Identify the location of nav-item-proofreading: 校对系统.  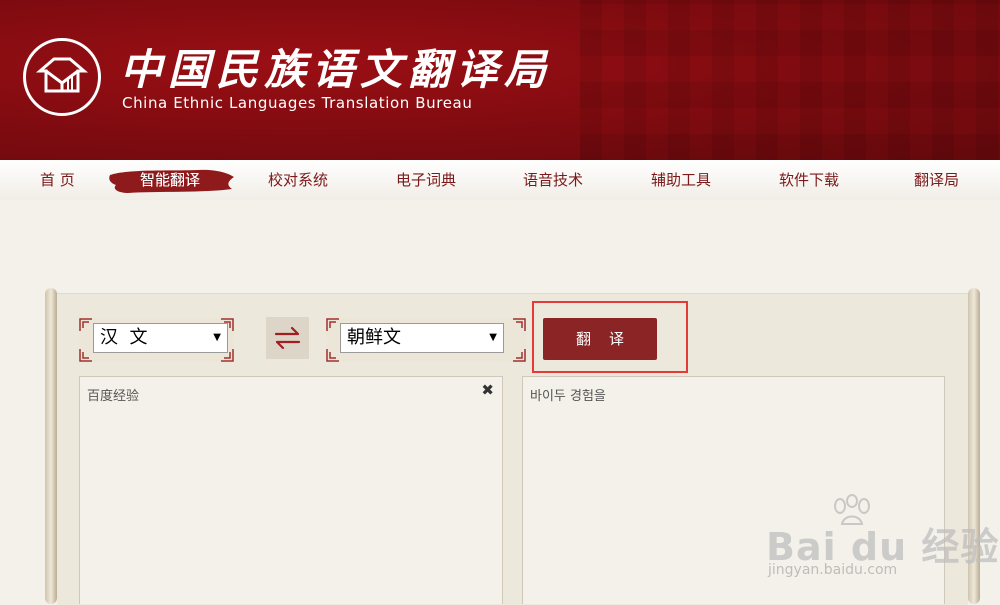
(298, 180).